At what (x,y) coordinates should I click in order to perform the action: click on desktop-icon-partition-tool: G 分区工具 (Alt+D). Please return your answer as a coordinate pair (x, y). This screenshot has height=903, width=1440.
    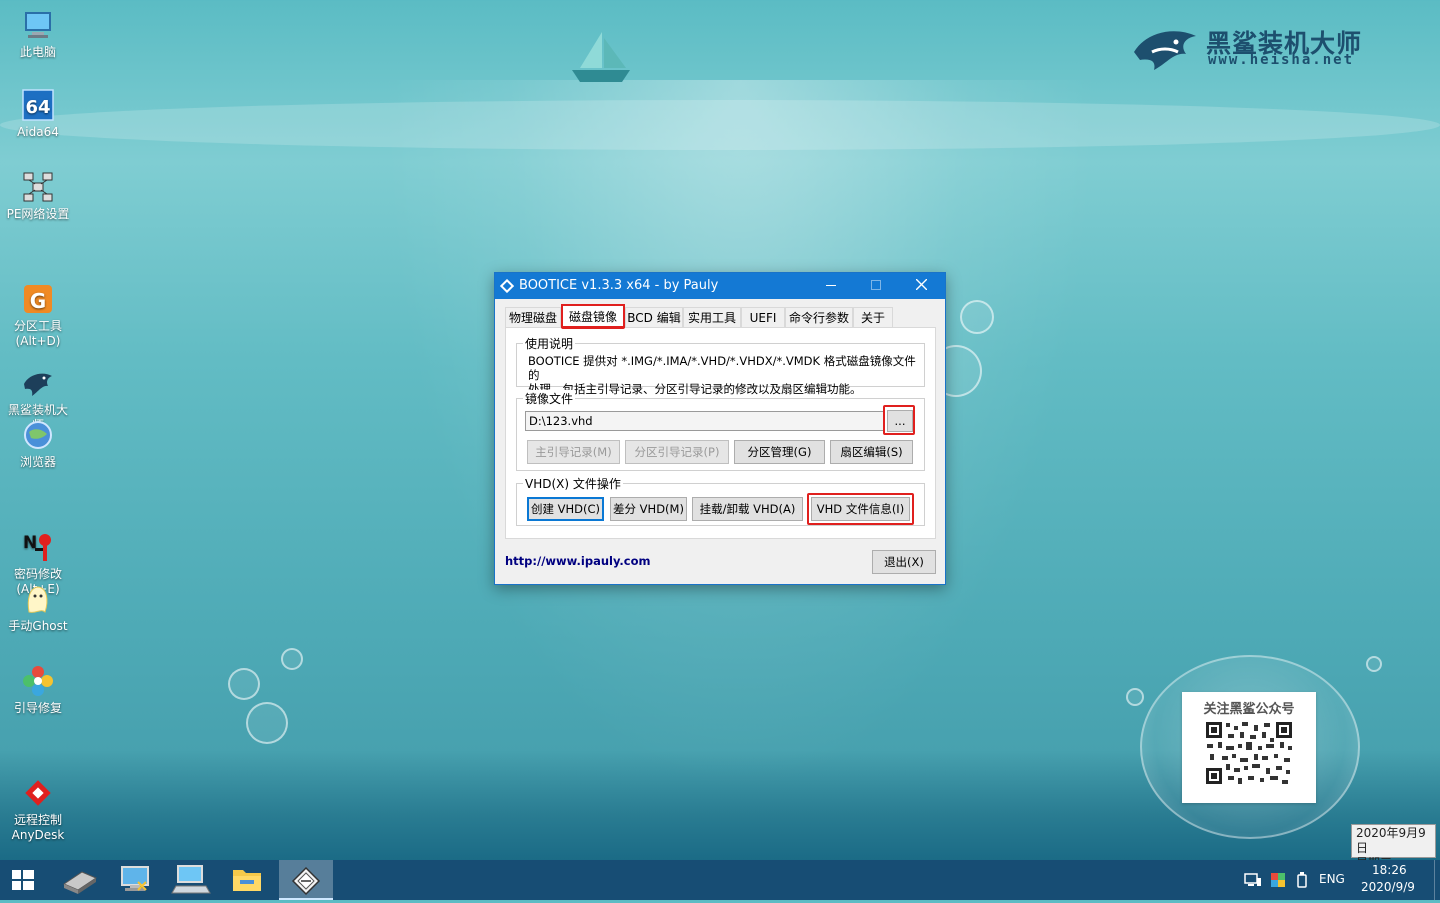
    Looking at the image, I should click on (38, 300).